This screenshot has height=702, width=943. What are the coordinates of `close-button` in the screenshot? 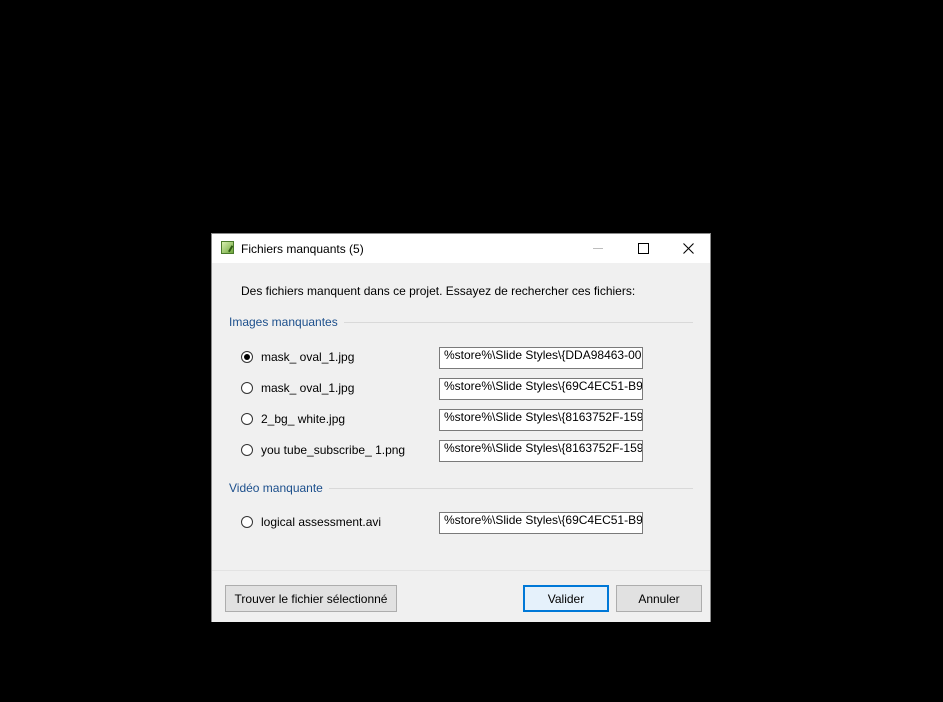 It's located at (688, 248).